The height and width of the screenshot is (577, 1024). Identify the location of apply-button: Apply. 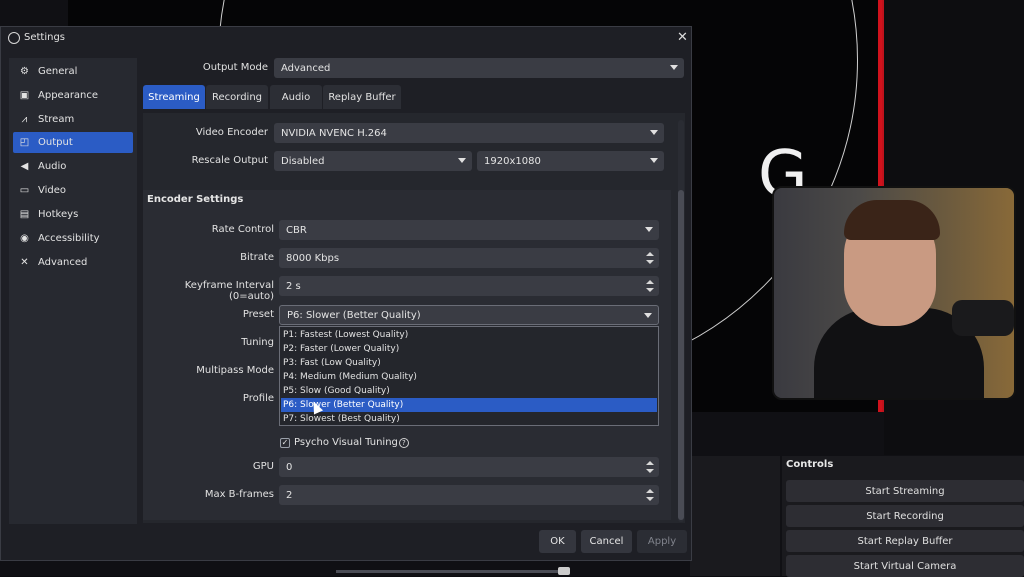
(662, 541).